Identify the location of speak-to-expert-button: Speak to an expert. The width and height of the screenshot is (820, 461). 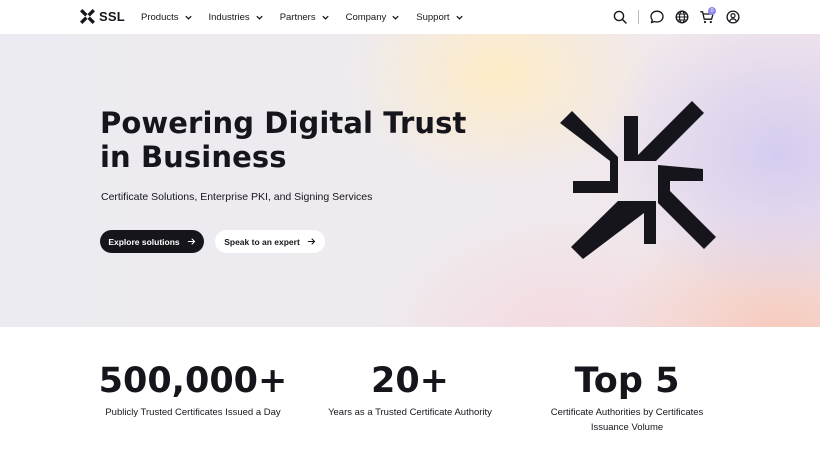
(270, 241).